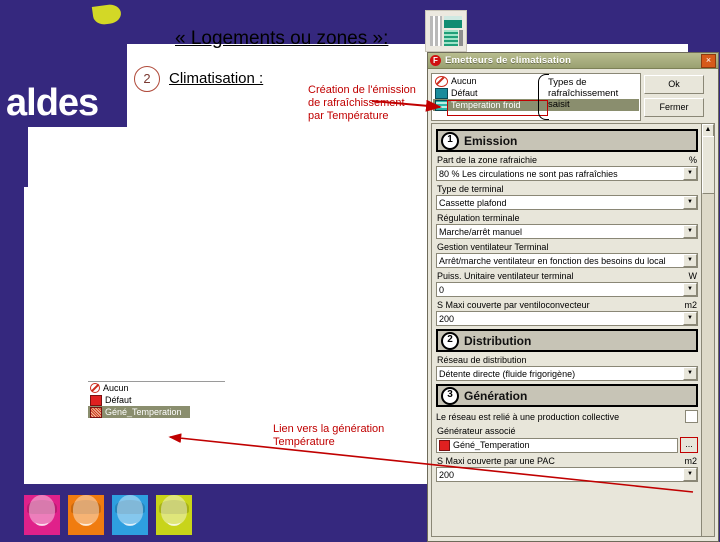 This screenshot has height=542, width=720. I want to click on field-label: Réseau de distribution, so click(482, 360).